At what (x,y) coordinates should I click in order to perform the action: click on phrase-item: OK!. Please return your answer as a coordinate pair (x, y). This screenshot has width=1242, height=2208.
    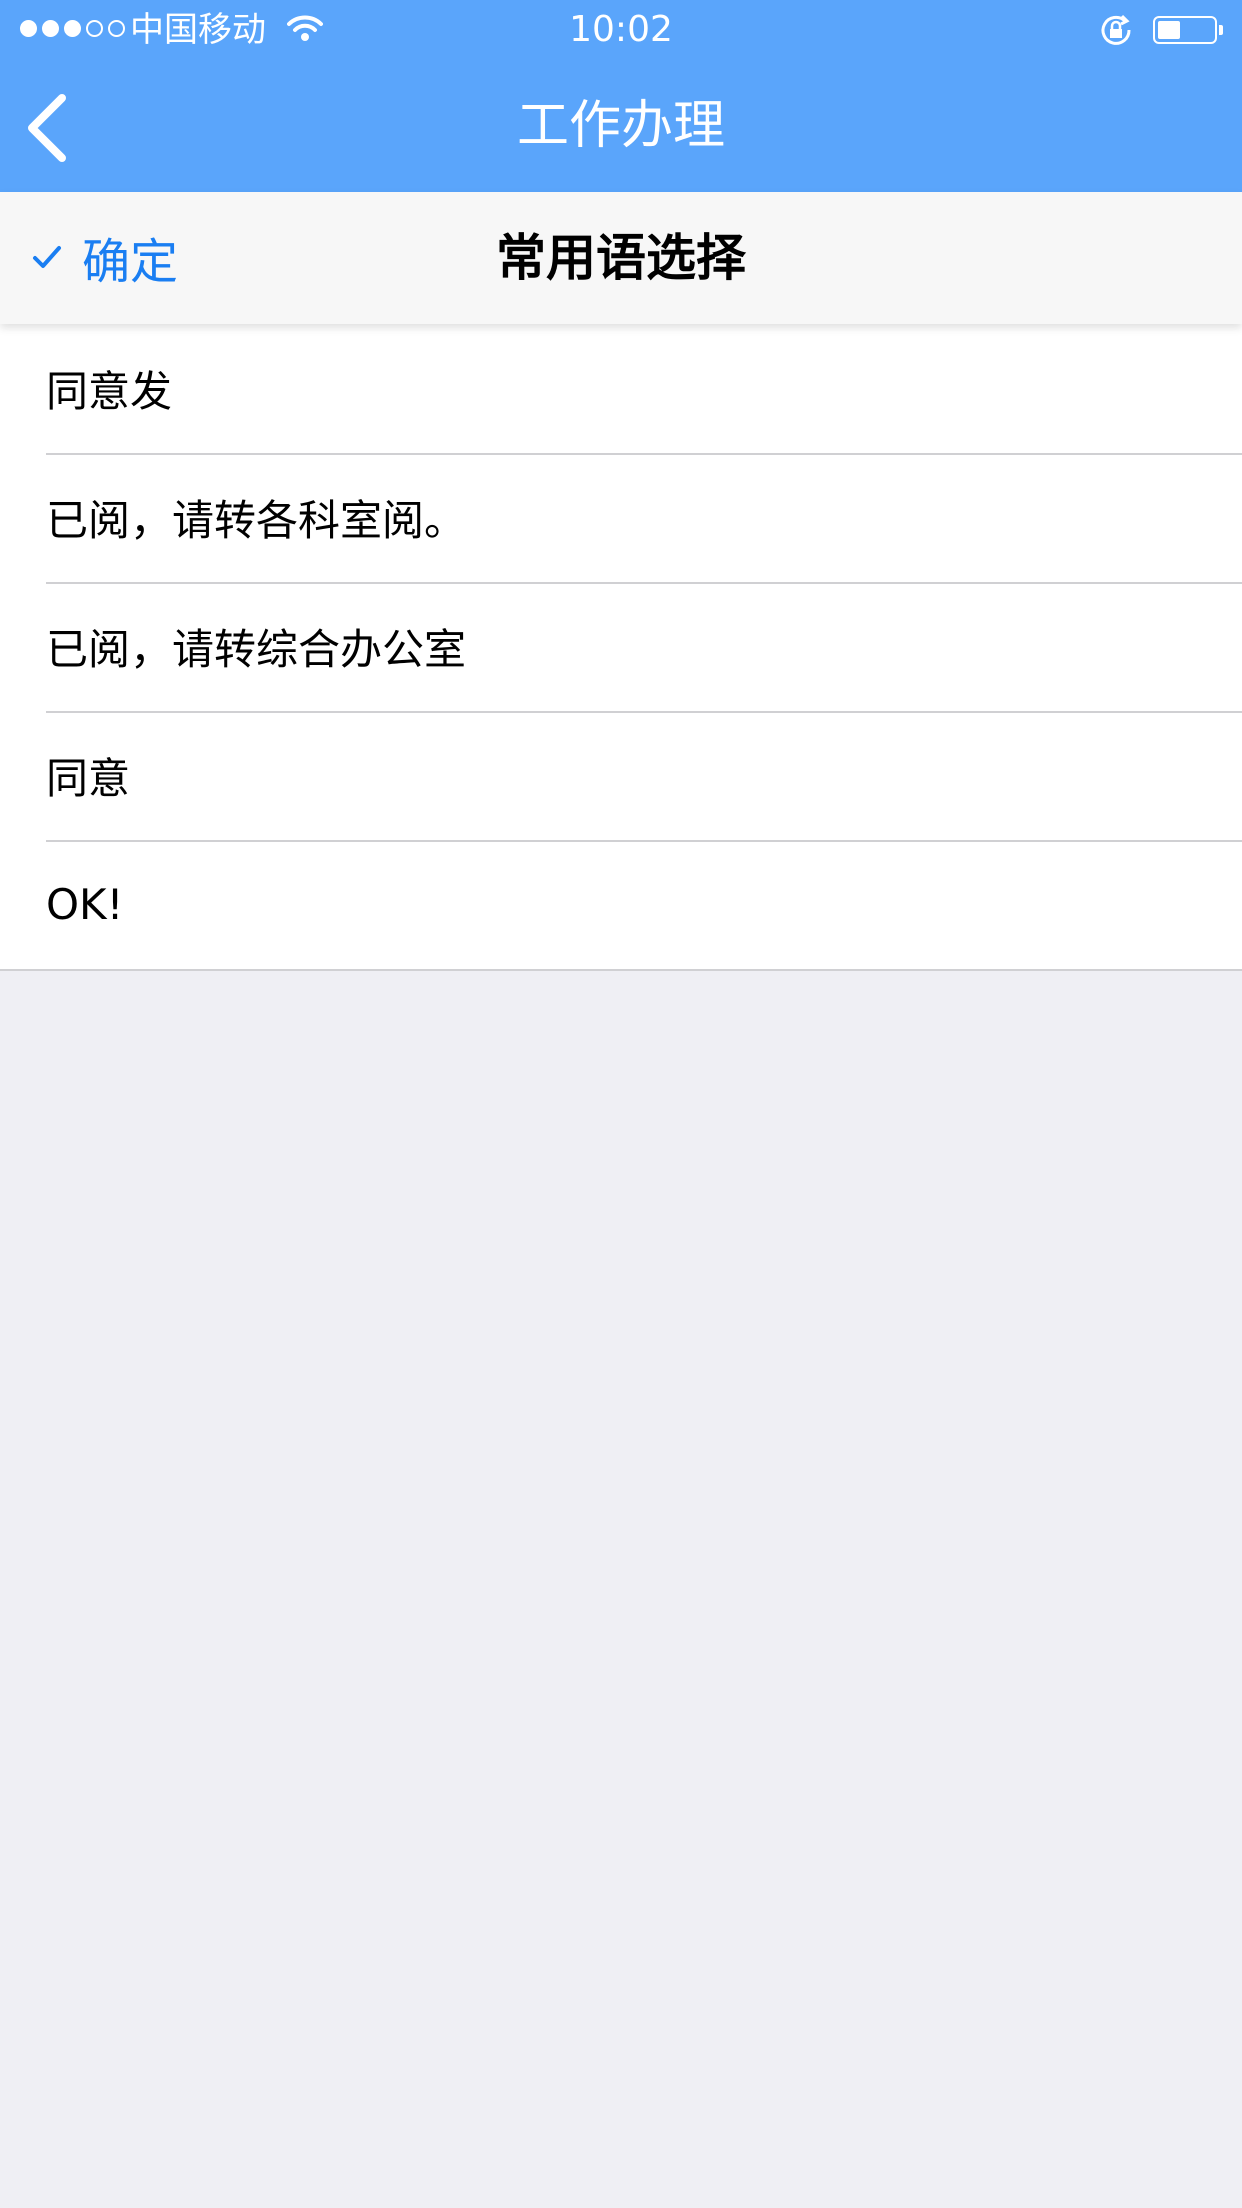
    Looking at the image, I should click on (621, 904).